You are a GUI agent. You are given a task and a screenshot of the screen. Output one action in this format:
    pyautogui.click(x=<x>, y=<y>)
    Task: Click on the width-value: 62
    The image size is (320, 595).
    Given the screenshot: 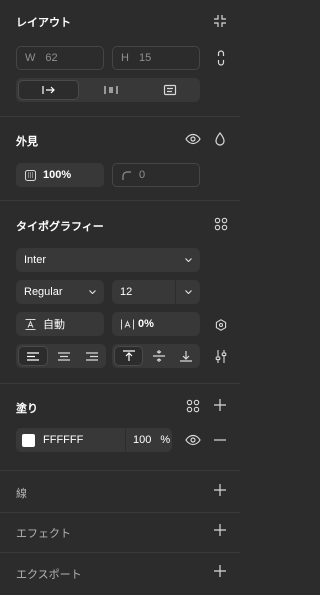 What is the action you would take?
    pyautogui.click(x=51, y=58)
    